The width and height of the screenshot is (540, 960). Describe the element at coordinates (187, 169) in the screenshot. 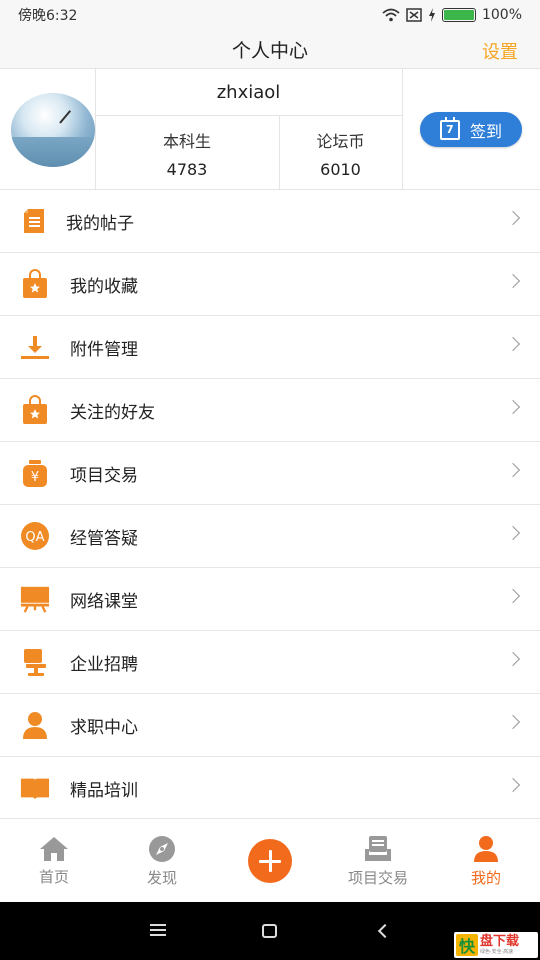

I see `stat-value: 4783` at that location.